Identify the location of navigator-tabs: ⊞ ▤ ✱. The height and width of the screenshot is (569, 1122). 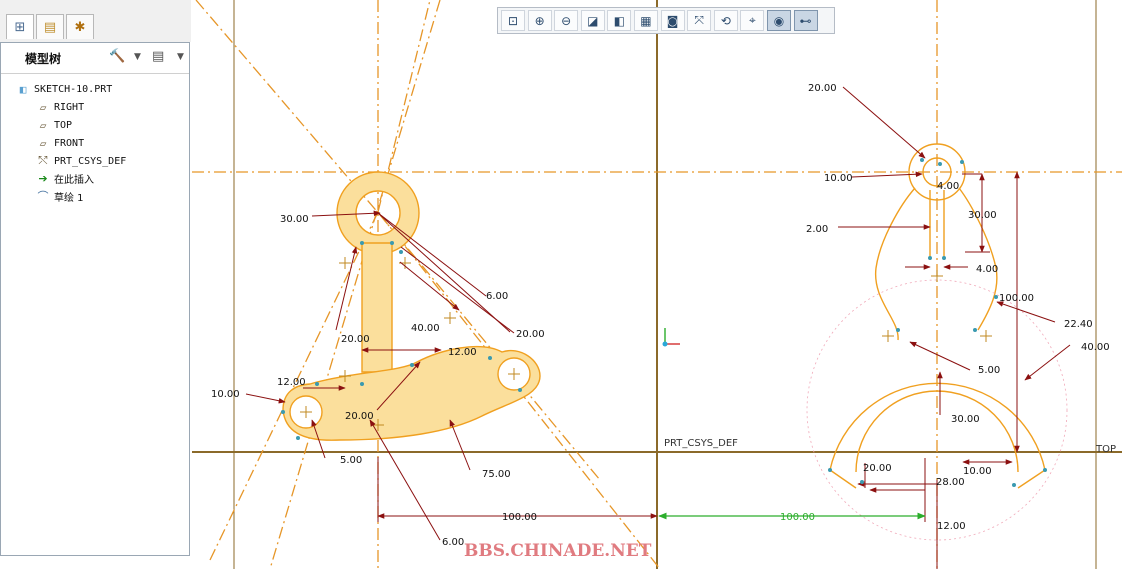
(95, 21).